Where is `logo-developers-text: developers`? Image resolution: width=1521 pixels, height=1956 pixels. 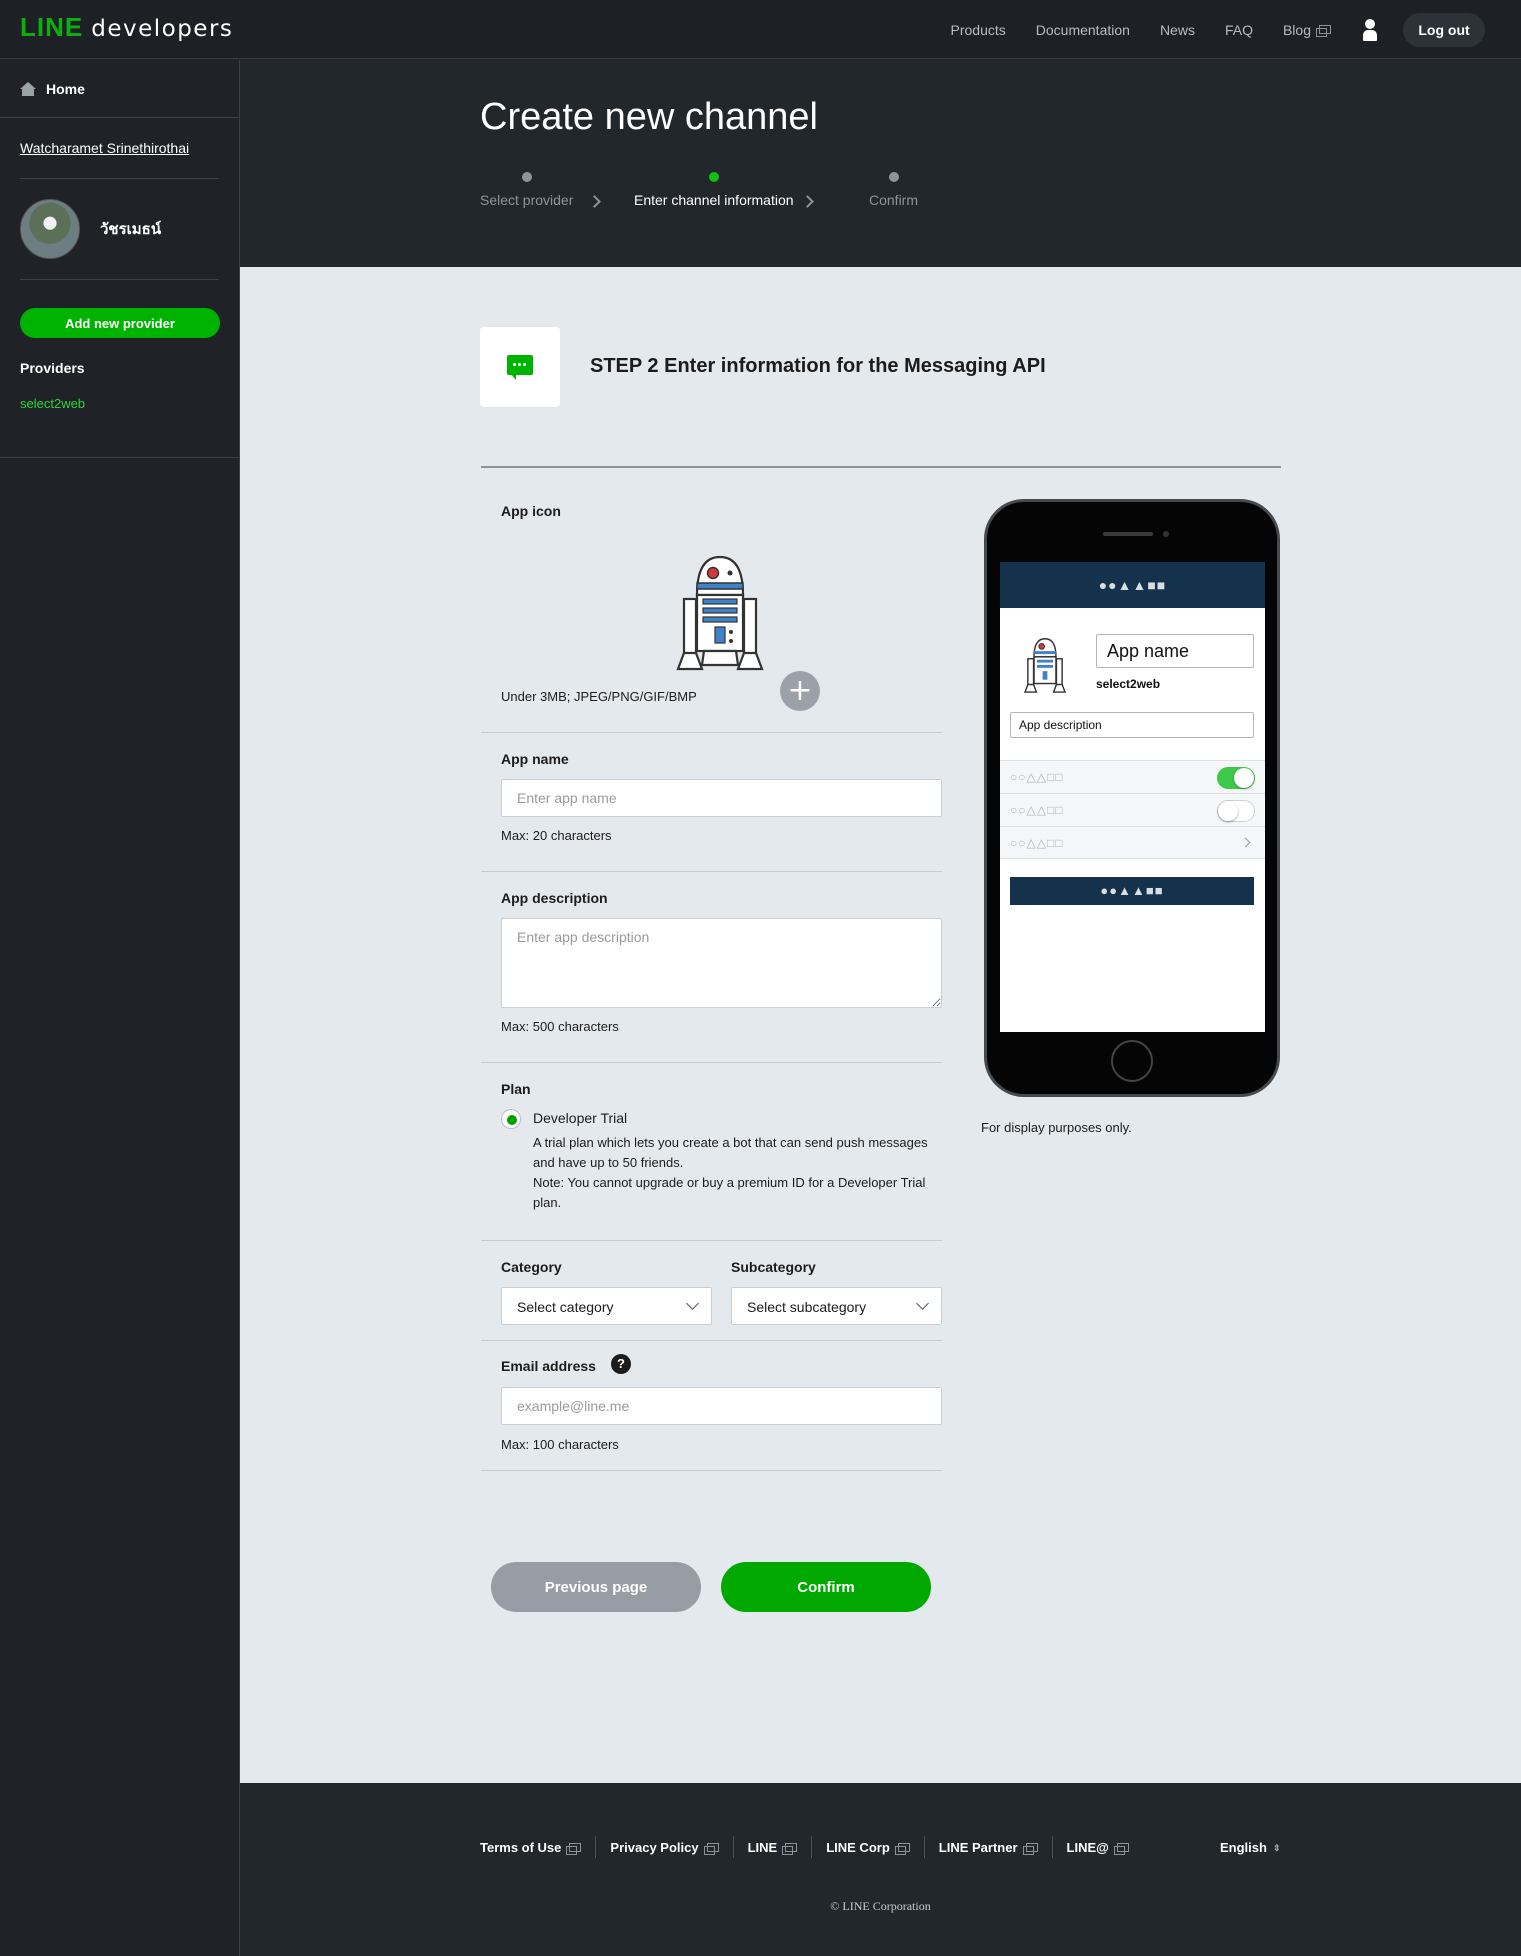
logo-developers-text: developers is located at coordinates (162, 29).